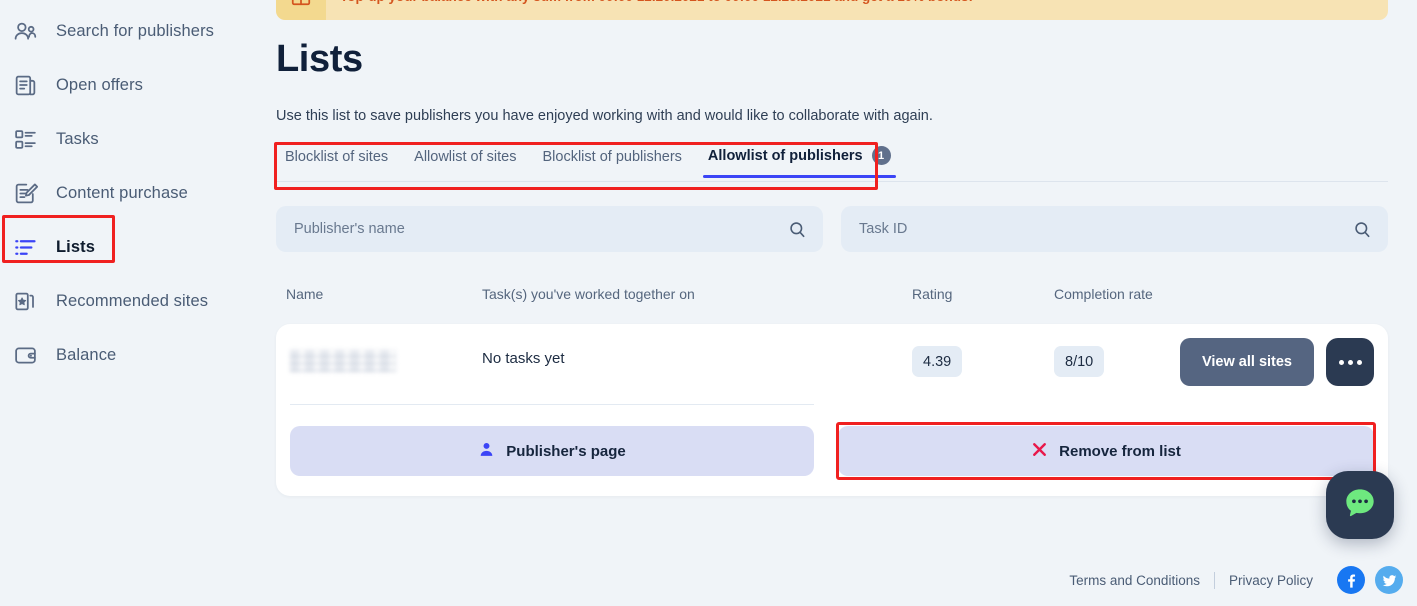 This screenshot has height=606, width=1417. Describe the element at coordinates (588, 294) in the screenshot. I see `column-header-tasks: Task(s) you've worked together on` at that location.